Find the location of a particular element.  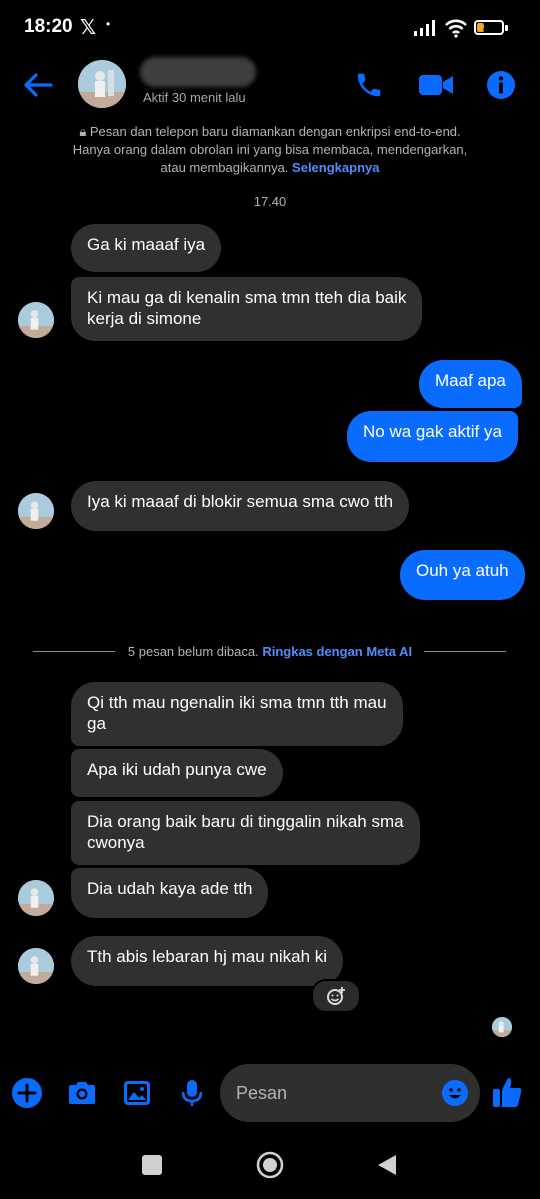

add-reaction-button is located at coordinates (336, 996).